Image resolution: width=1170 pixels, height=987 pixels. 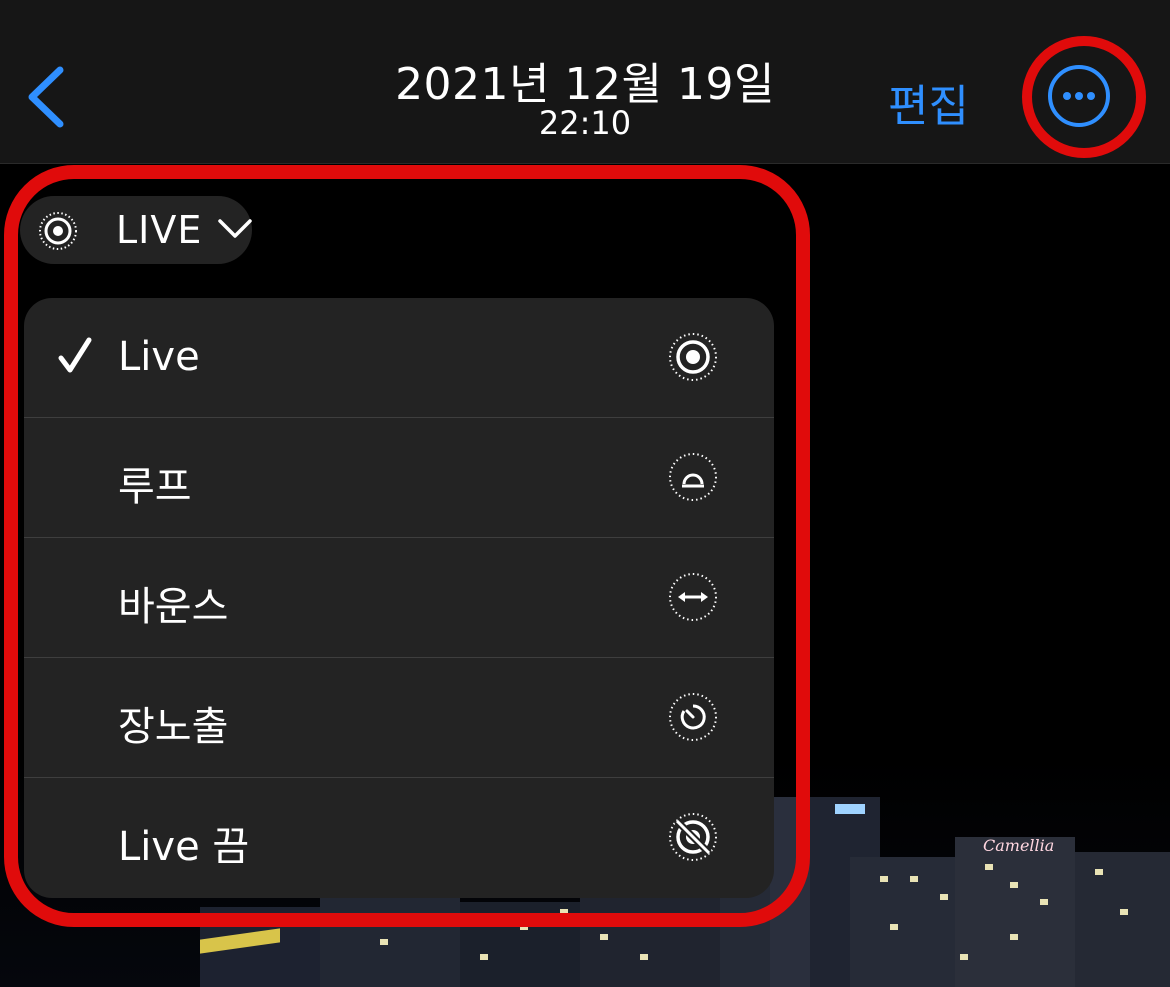 What do you see at coordinates (1084, 97) in the screenshot?
I see `highlight-ring-more-button` at bounding box center [1084, 97].